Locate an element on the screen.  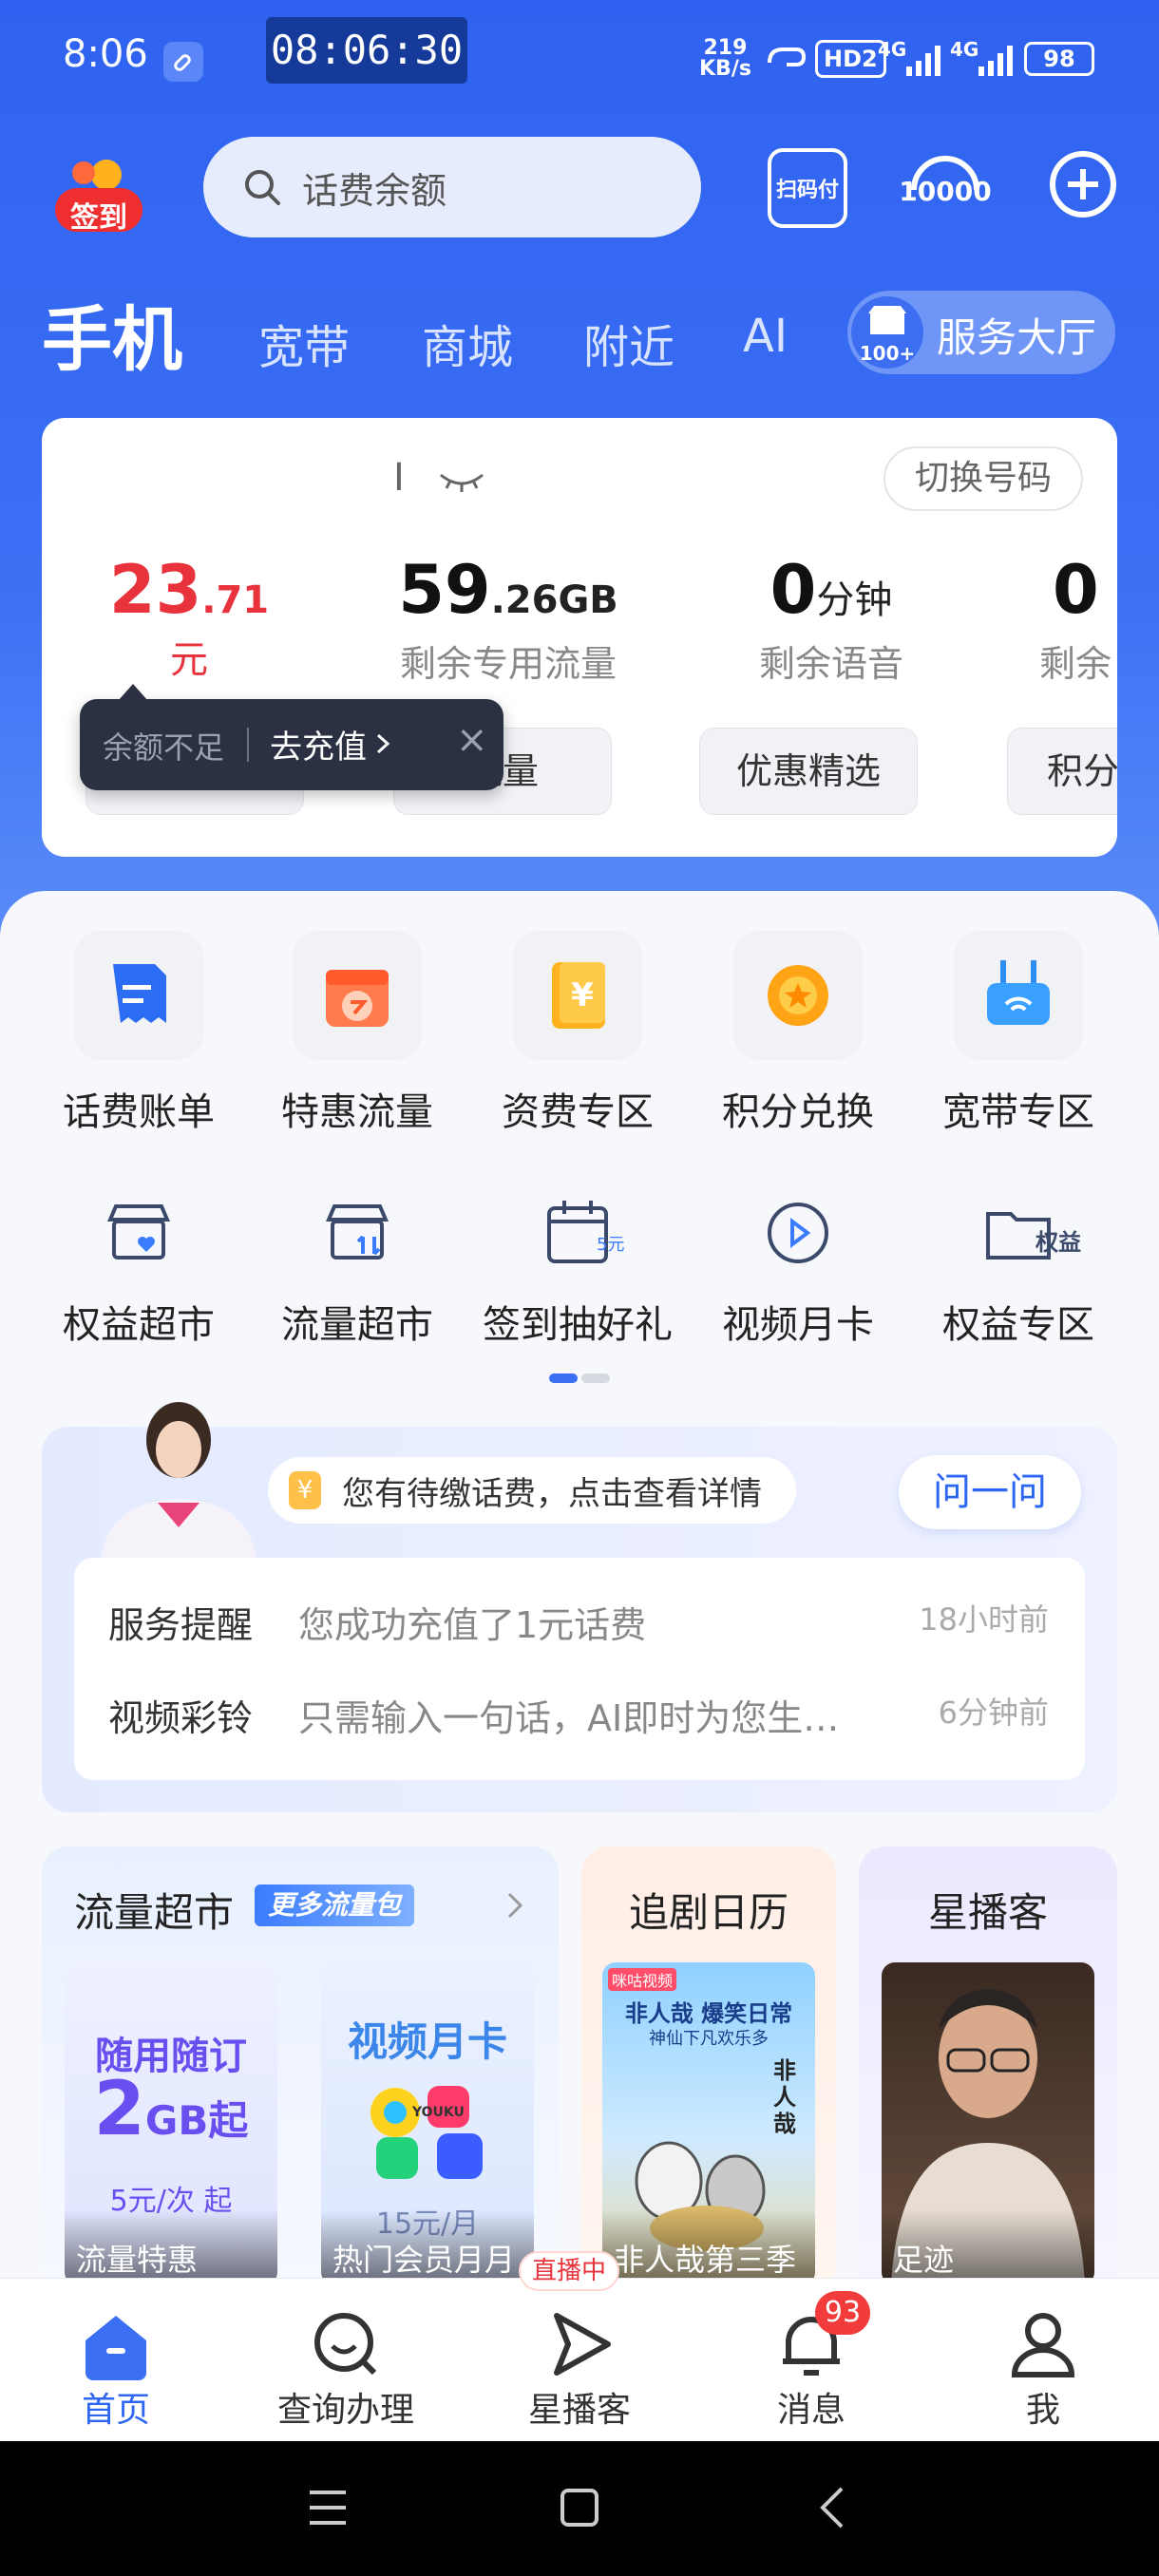
notice-title: 视频彩铃 is located at coordinates (181, 1718).